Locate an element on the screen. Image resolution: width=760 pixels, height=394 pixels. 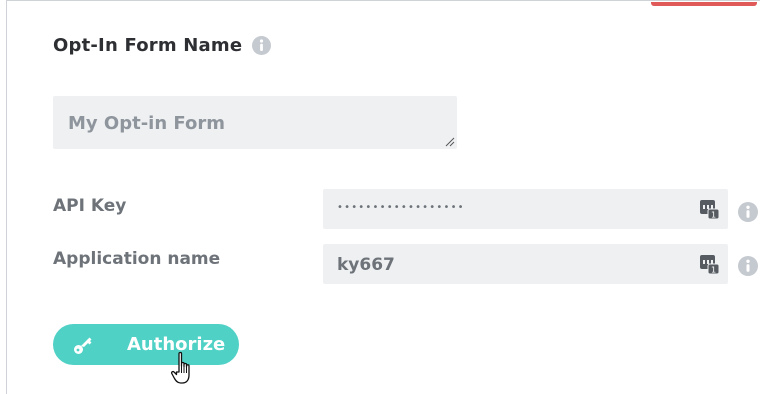
app-name-label: Application name is located at coordinates (137, 259).